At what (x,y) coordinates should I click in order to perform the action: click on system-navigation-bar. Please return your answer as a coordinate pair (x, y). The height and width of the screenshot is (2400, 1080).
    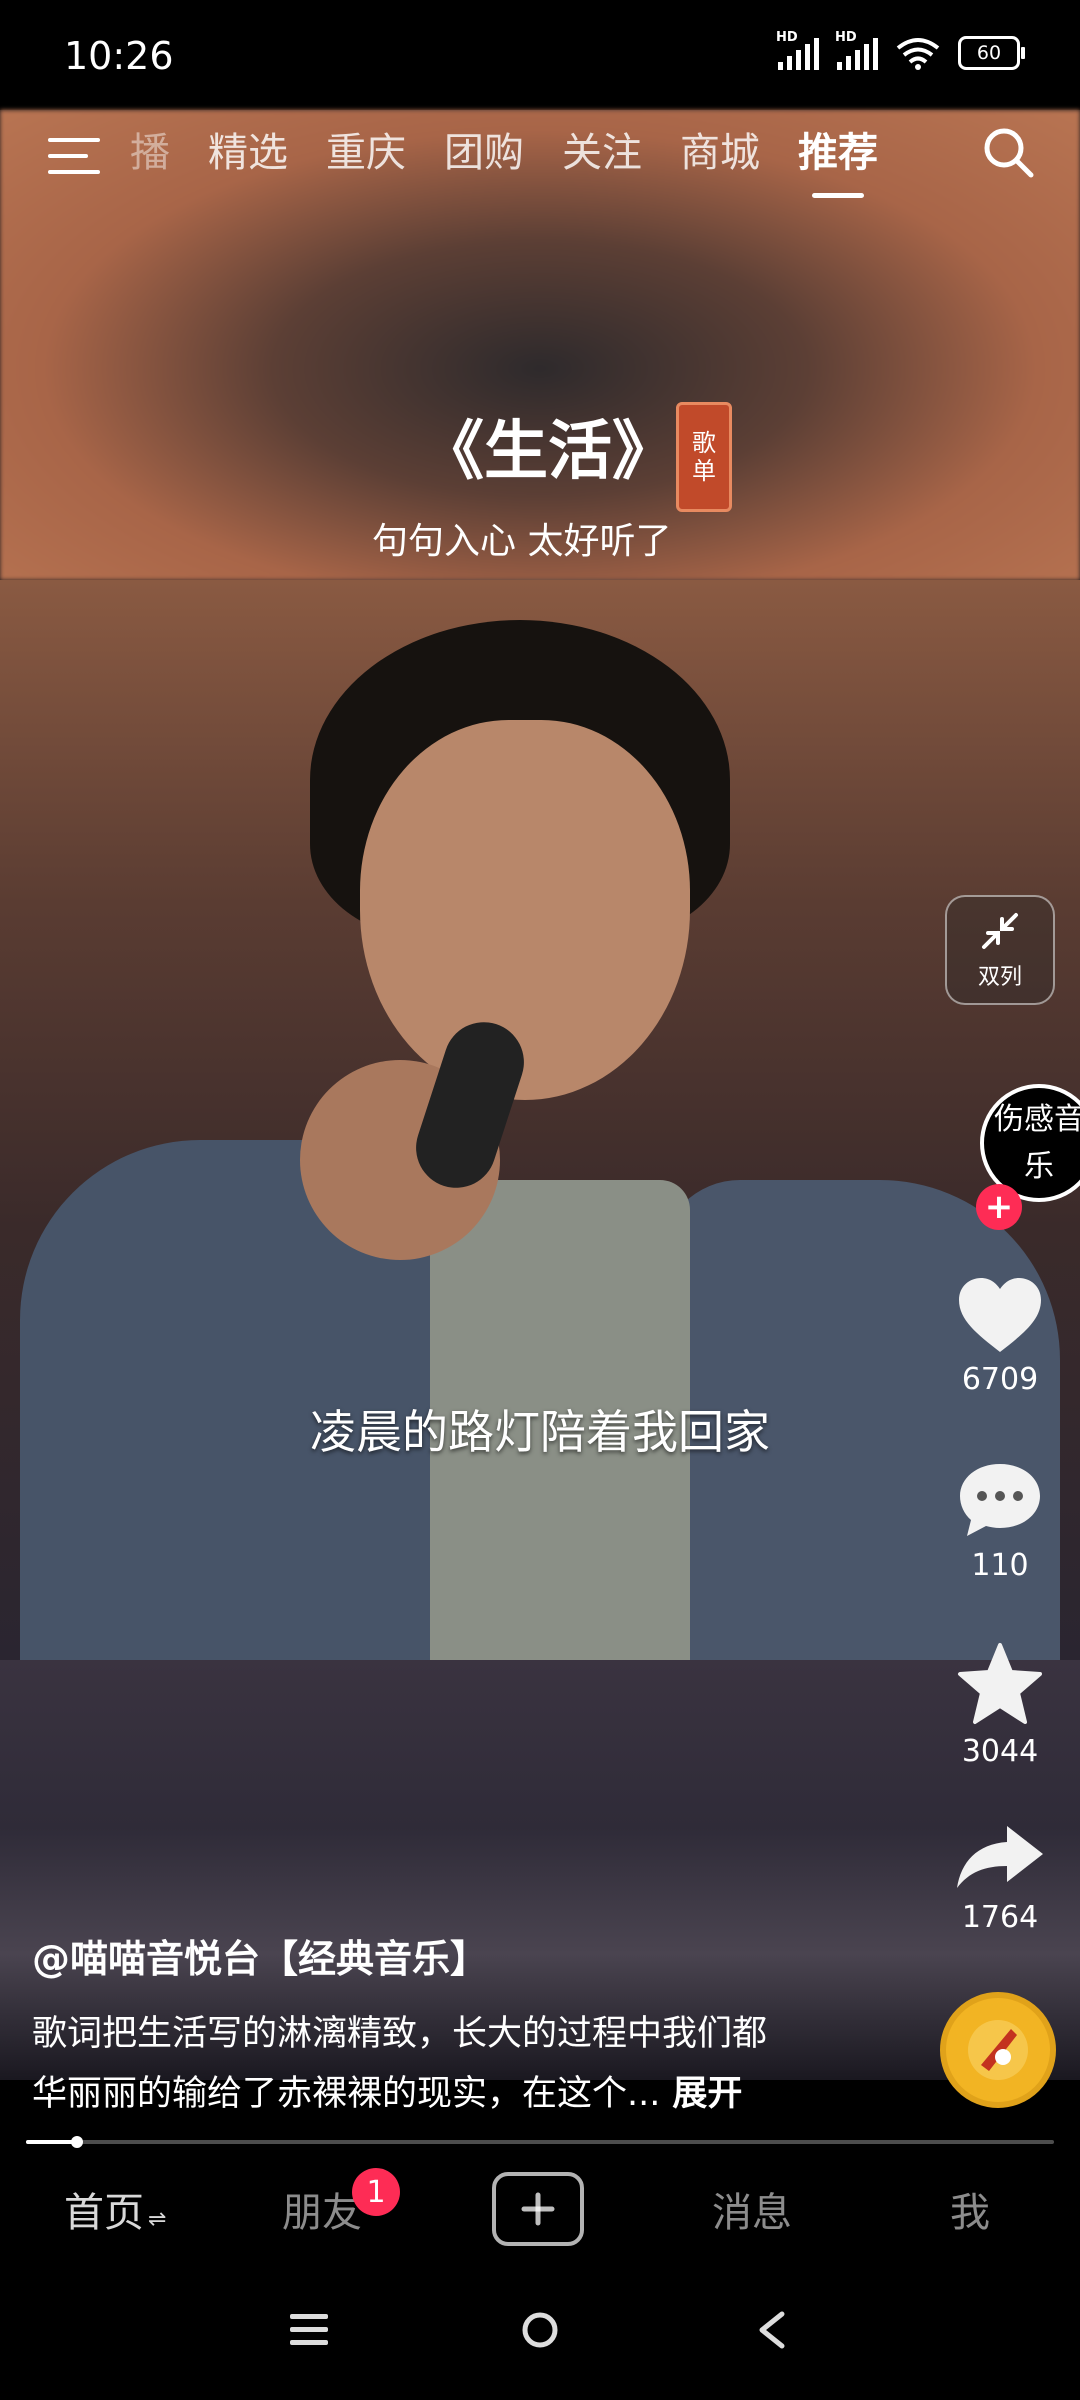
    Looking at the image, I should click on (540, 2335).